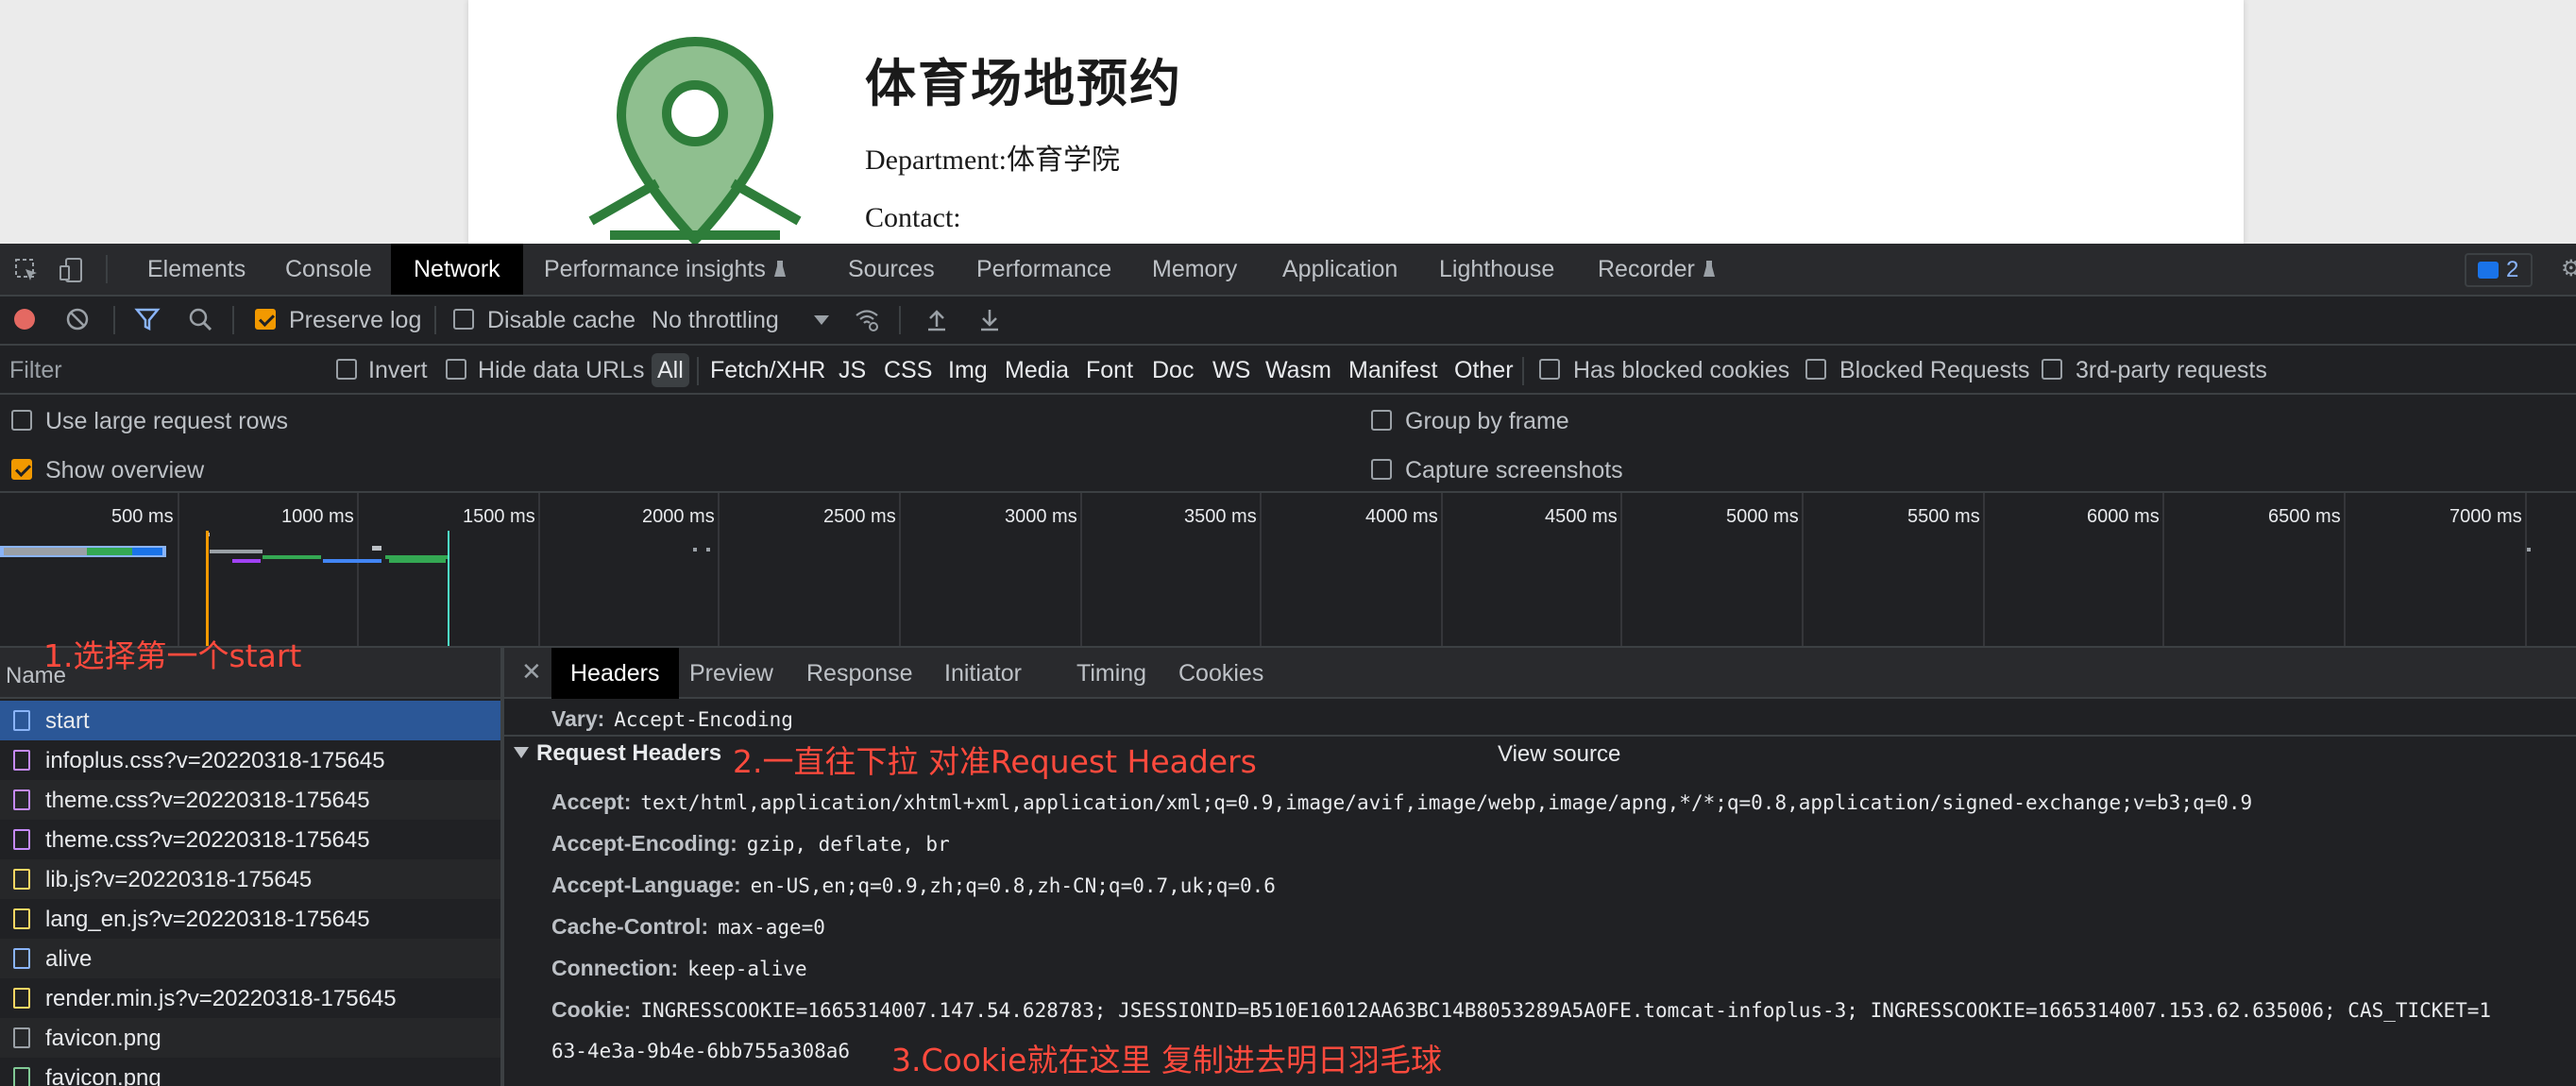 Image resolution: width=2576 pixels, height=1086 pixels. Describe the element at coordinates (731, 674) in the screenshot. I see `tab-preview: Preview` at that location.